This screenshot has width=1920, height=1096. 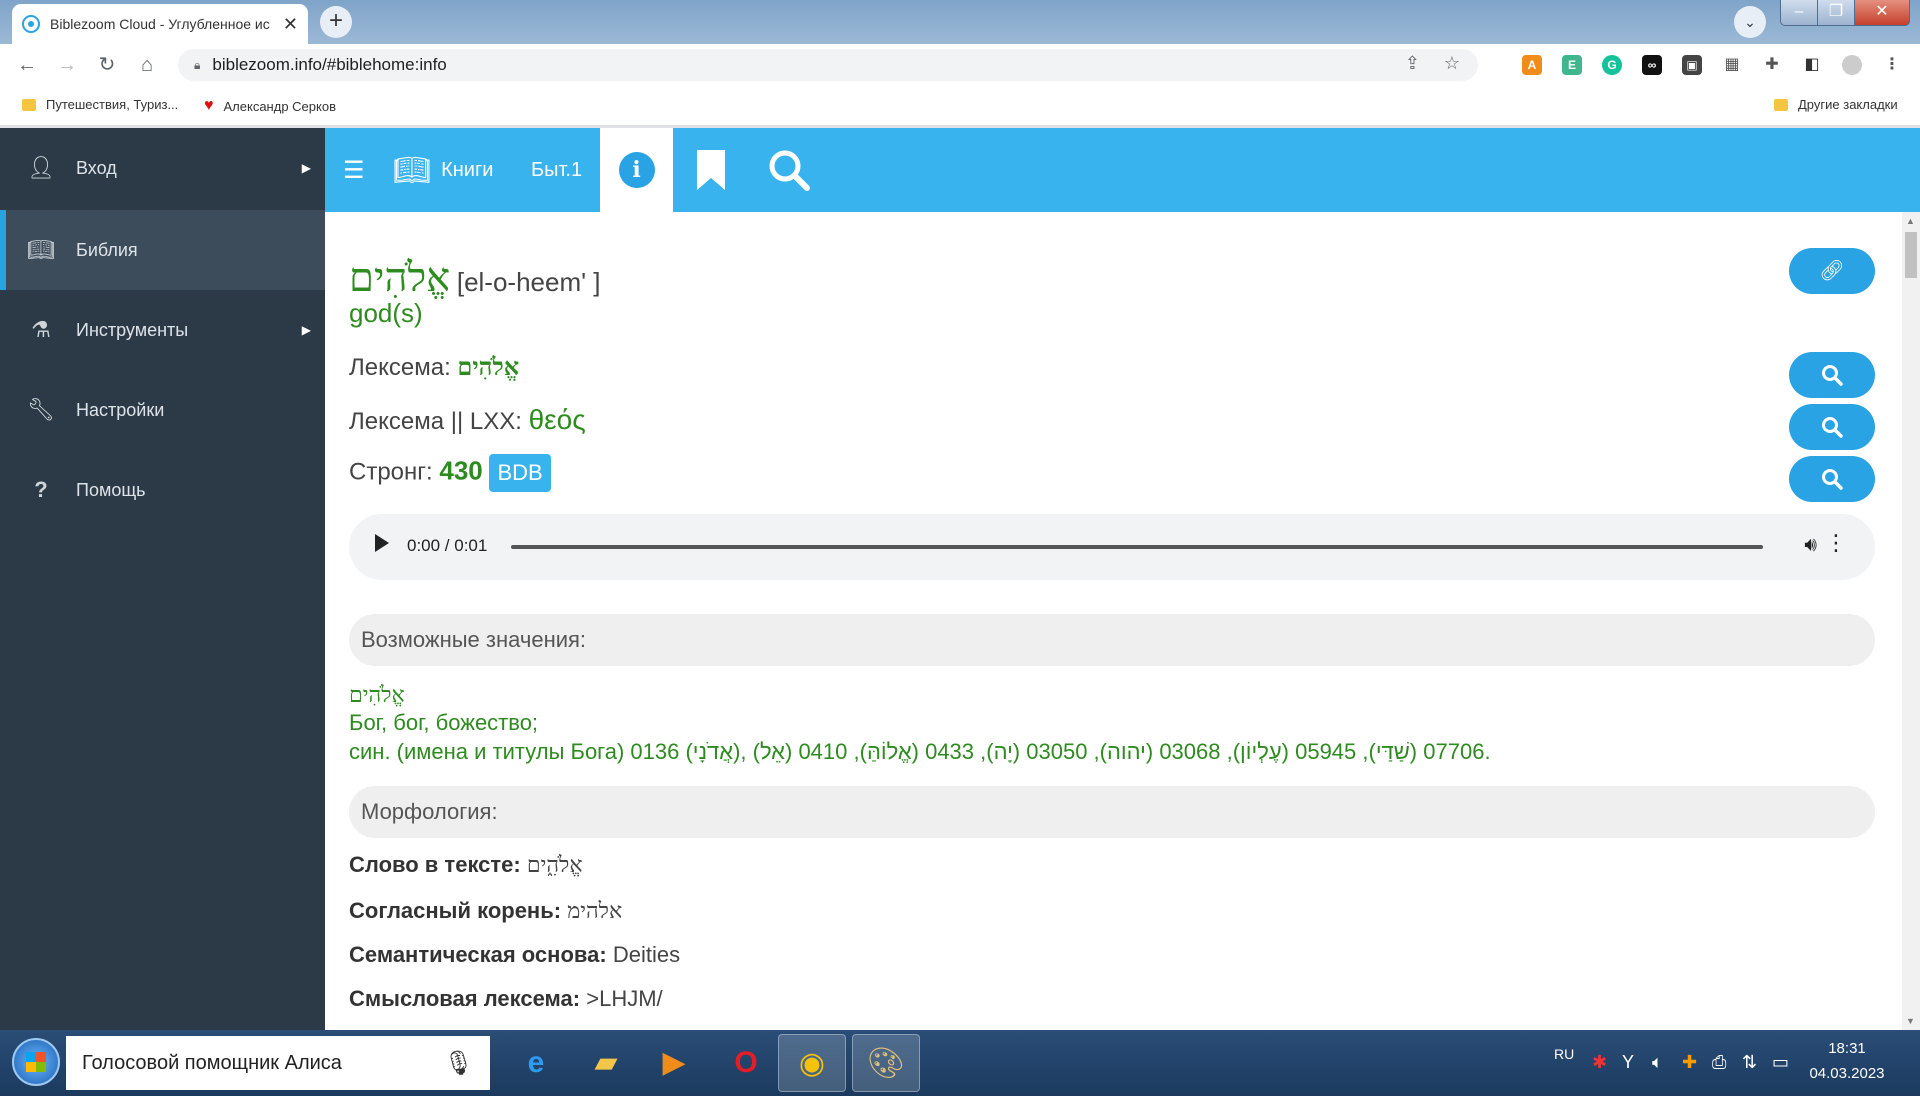 I want to click on bookmark-star-icon: ☆, so click(x=1452, y=63).